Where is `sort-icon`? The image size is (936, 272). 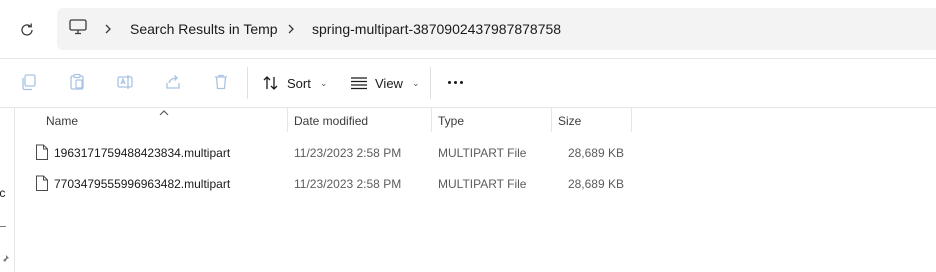 sort-icon is located at coordinates (270, 83).